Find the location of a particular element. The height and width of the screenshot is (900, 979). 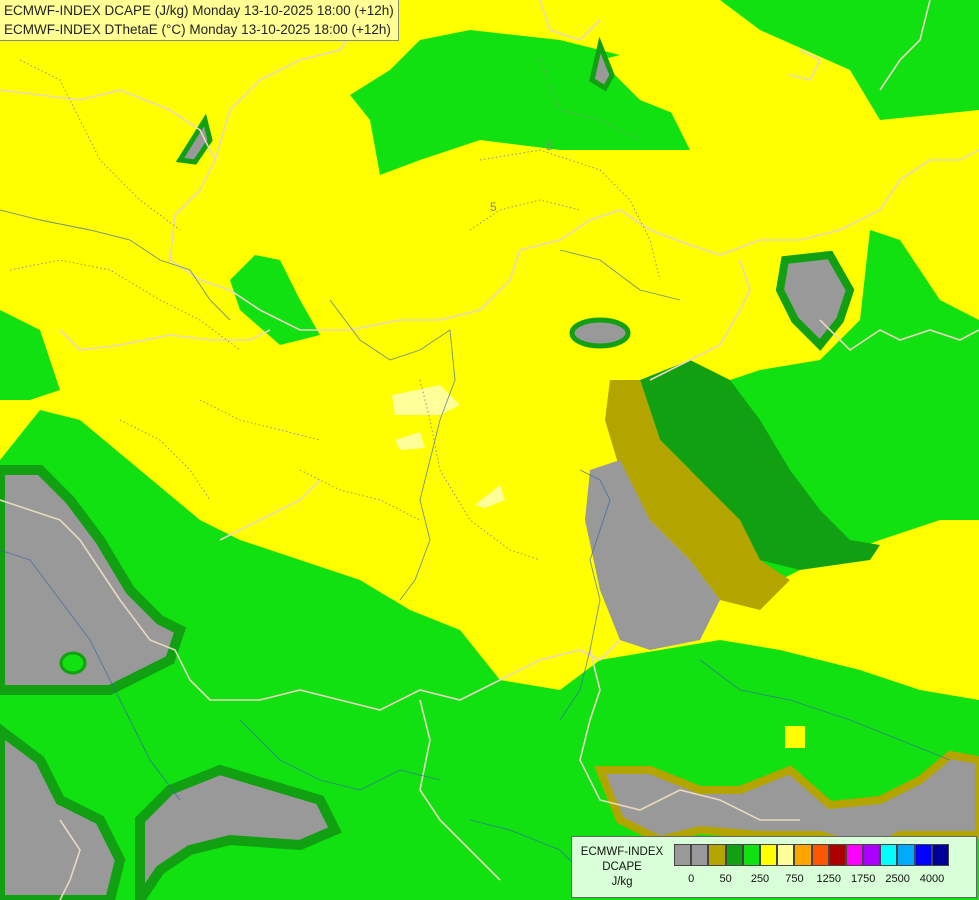

legend-tick-label: 250 is located at coordinates (760, 879).